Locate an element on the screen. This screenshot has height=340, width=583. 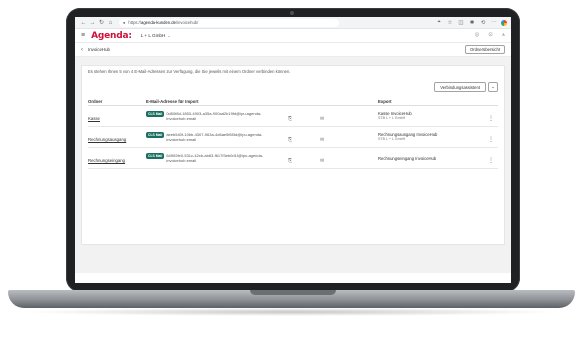
menu-icon: ≡ is located at coordinates (83, 35).